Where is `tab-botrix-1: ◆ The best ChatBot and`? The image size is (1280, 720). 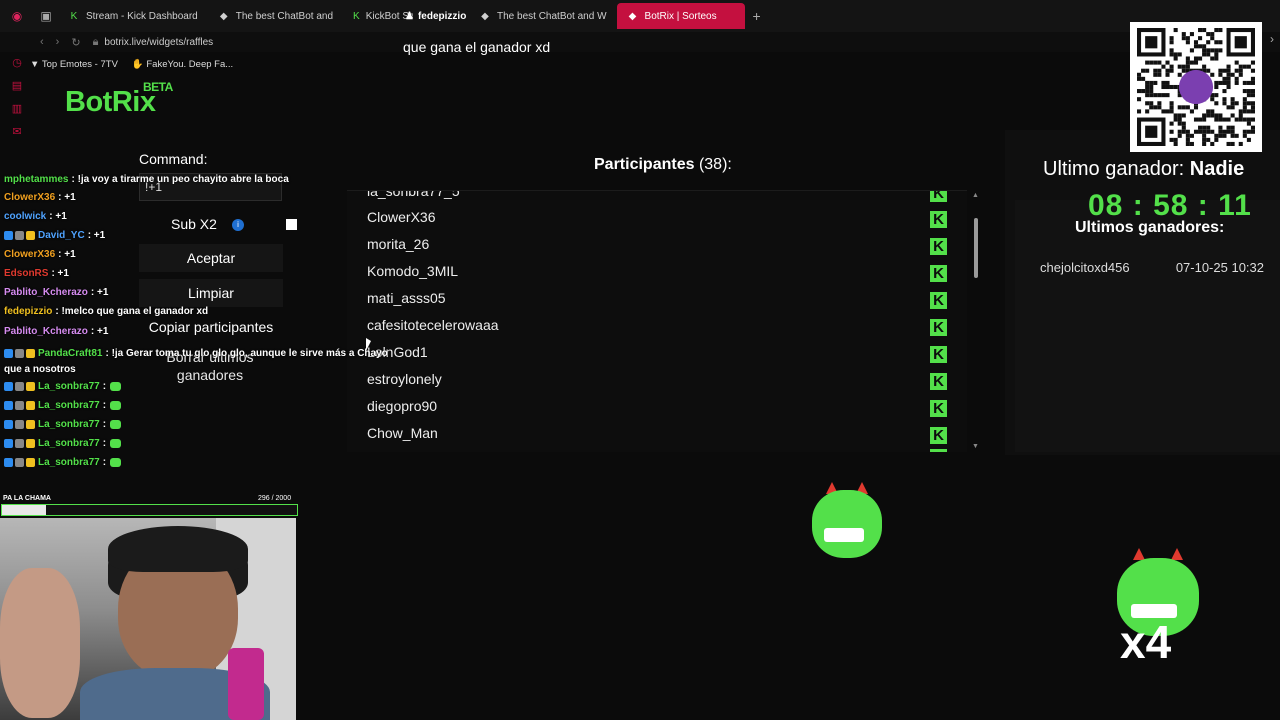
tab-botrix-1: ◆ The best ChatBot and is located at coordinates (275, 16).